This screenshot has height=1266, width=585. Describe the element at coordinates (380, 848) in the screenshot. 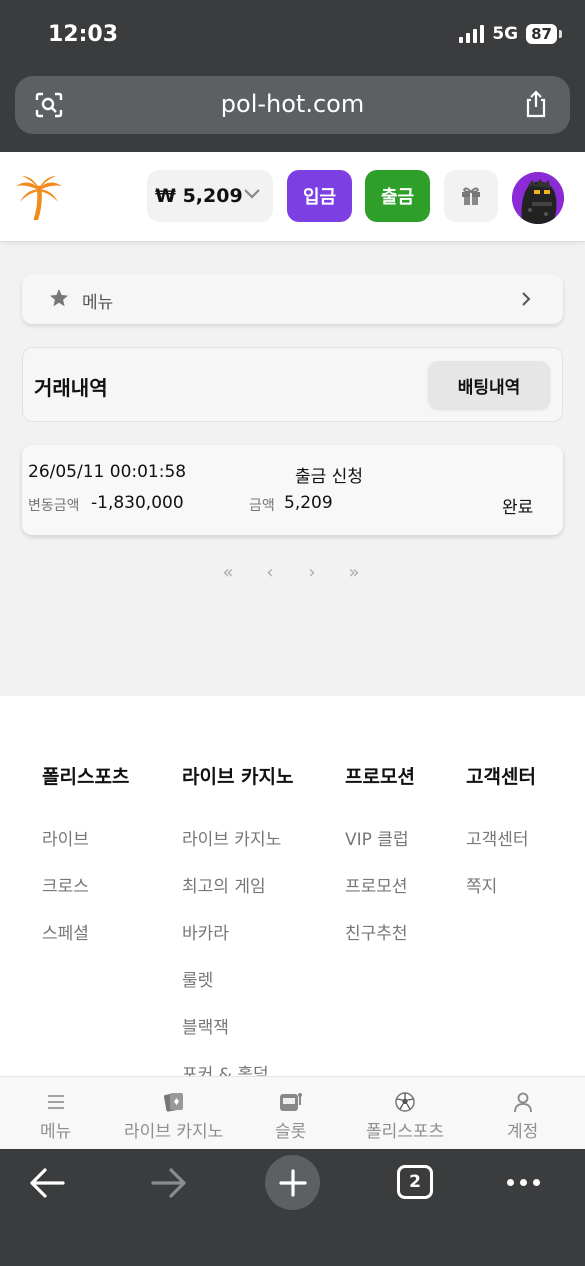

I see `footer-link: VIP 클럽` at that location.